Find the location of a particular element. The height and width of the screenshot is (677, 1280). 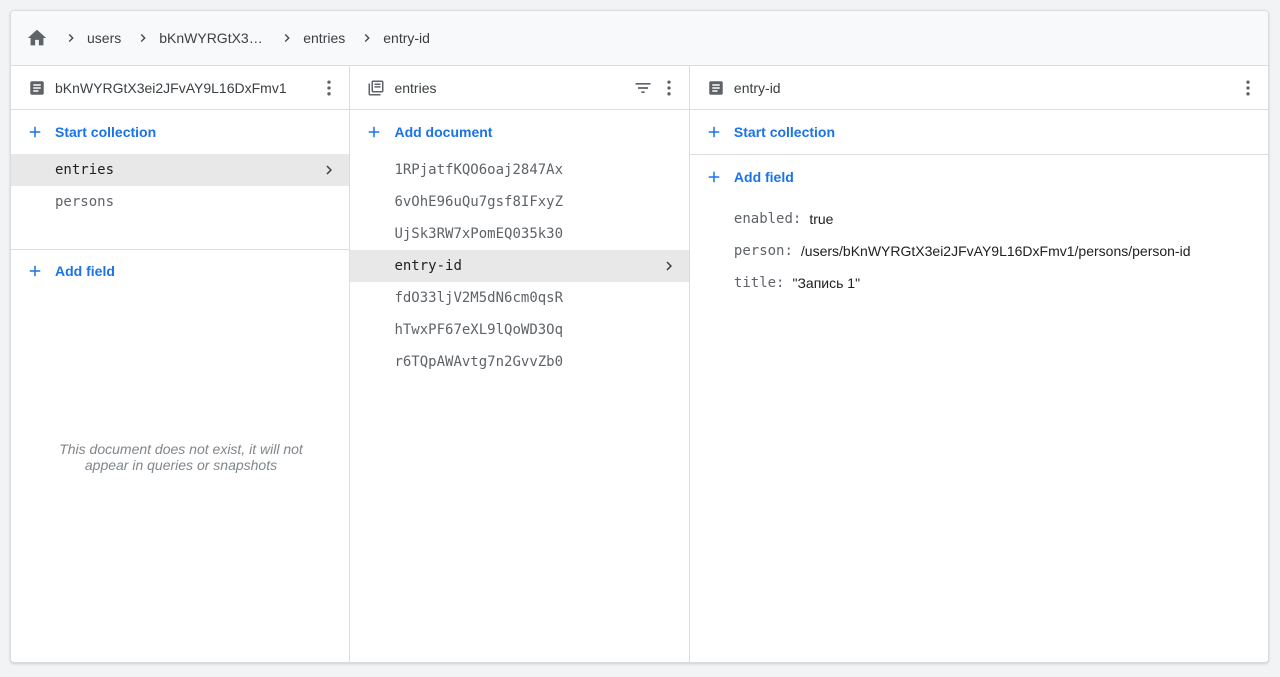

collection-item-persons: persons is located at coordinates (180, 202).